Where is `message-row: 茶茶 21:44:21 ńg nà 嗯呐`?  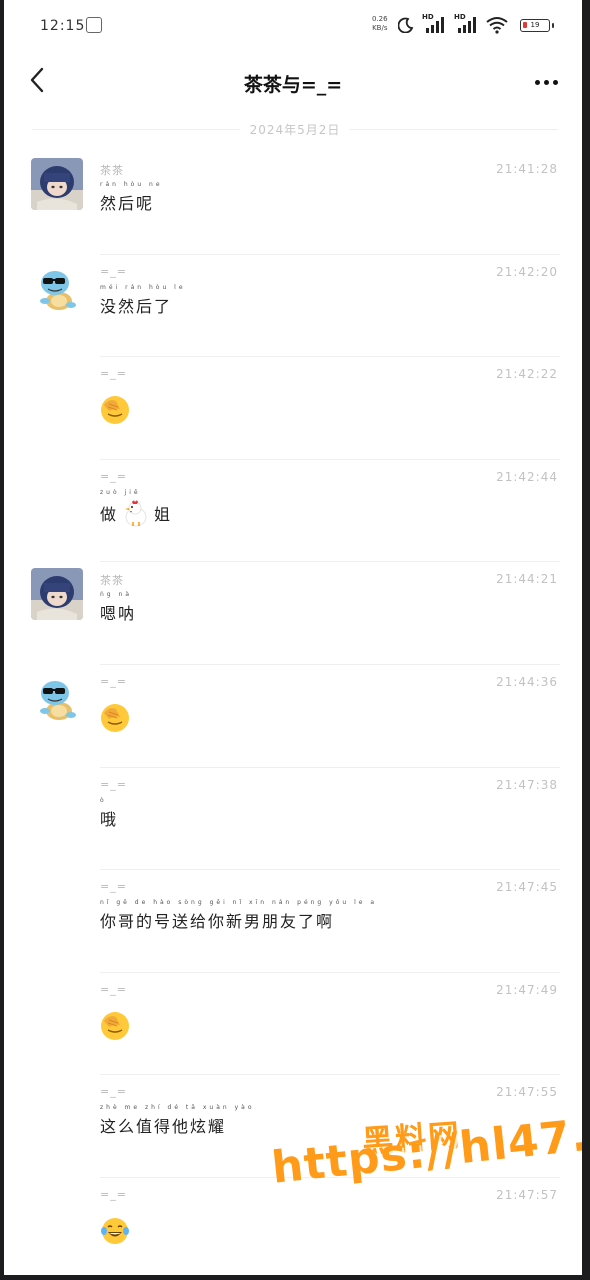 message-row: 茶茶 21:44:21 ńg nà 嗯呐 is located at coordinates (293, 613).